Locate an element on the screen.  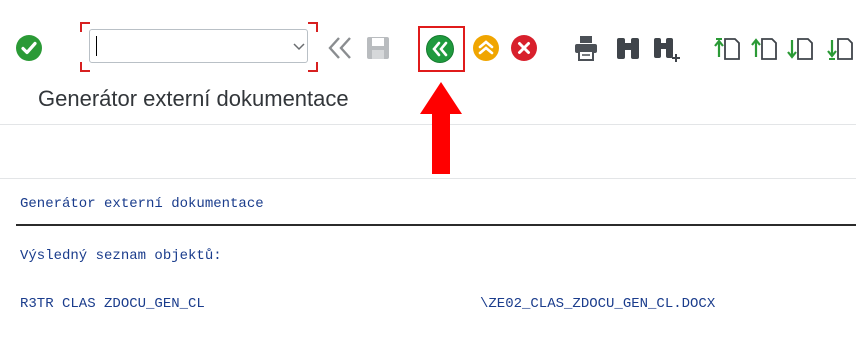
command-field is located at coordinates (198, 46).